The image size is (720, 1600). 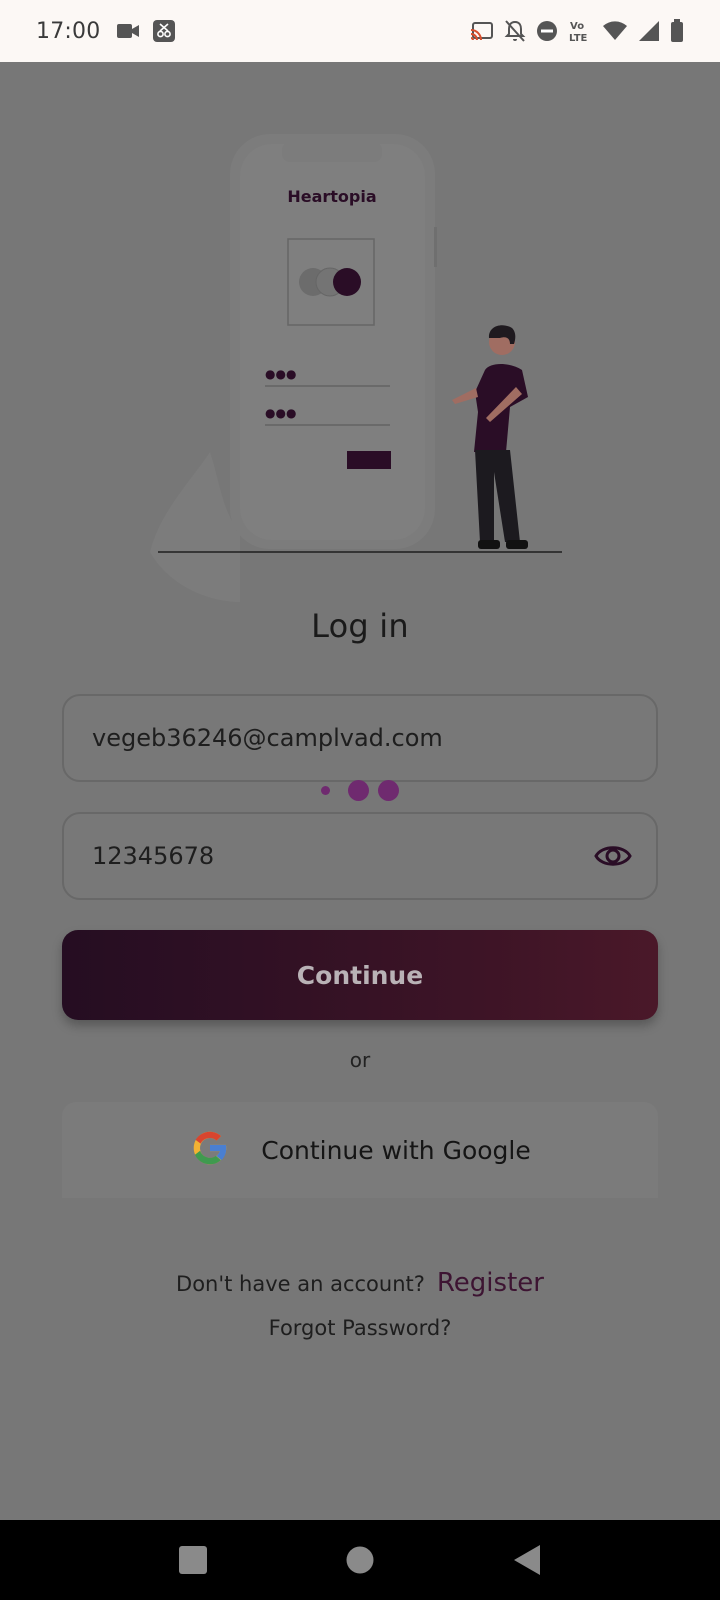 I want to click on register-link: Register, so click(x=490, y=1283).